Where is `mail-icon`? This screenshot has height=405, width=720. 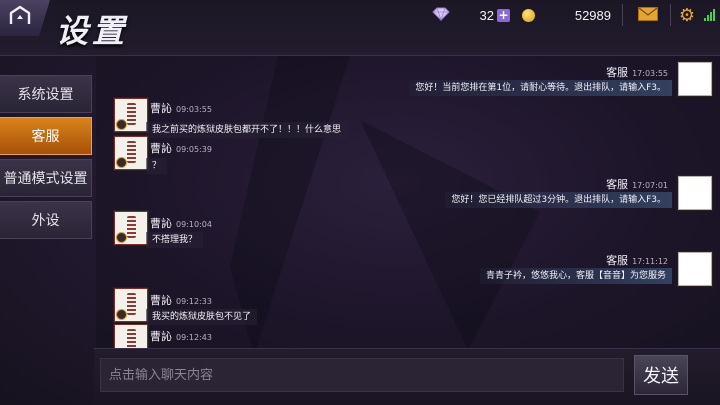
mail-icon is located at coordinates (648, 15).